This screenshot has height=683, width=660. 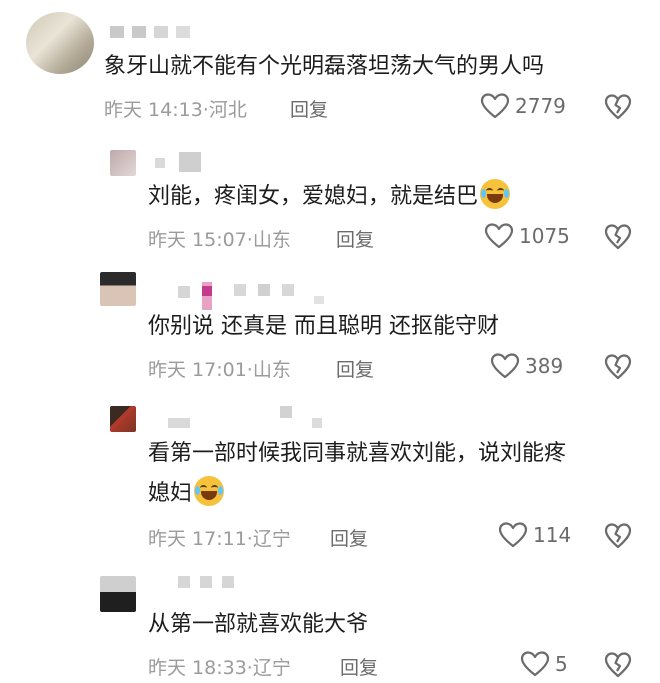 I want to click on comment-time: 昨天 15:07, so click(x=197, y=240).